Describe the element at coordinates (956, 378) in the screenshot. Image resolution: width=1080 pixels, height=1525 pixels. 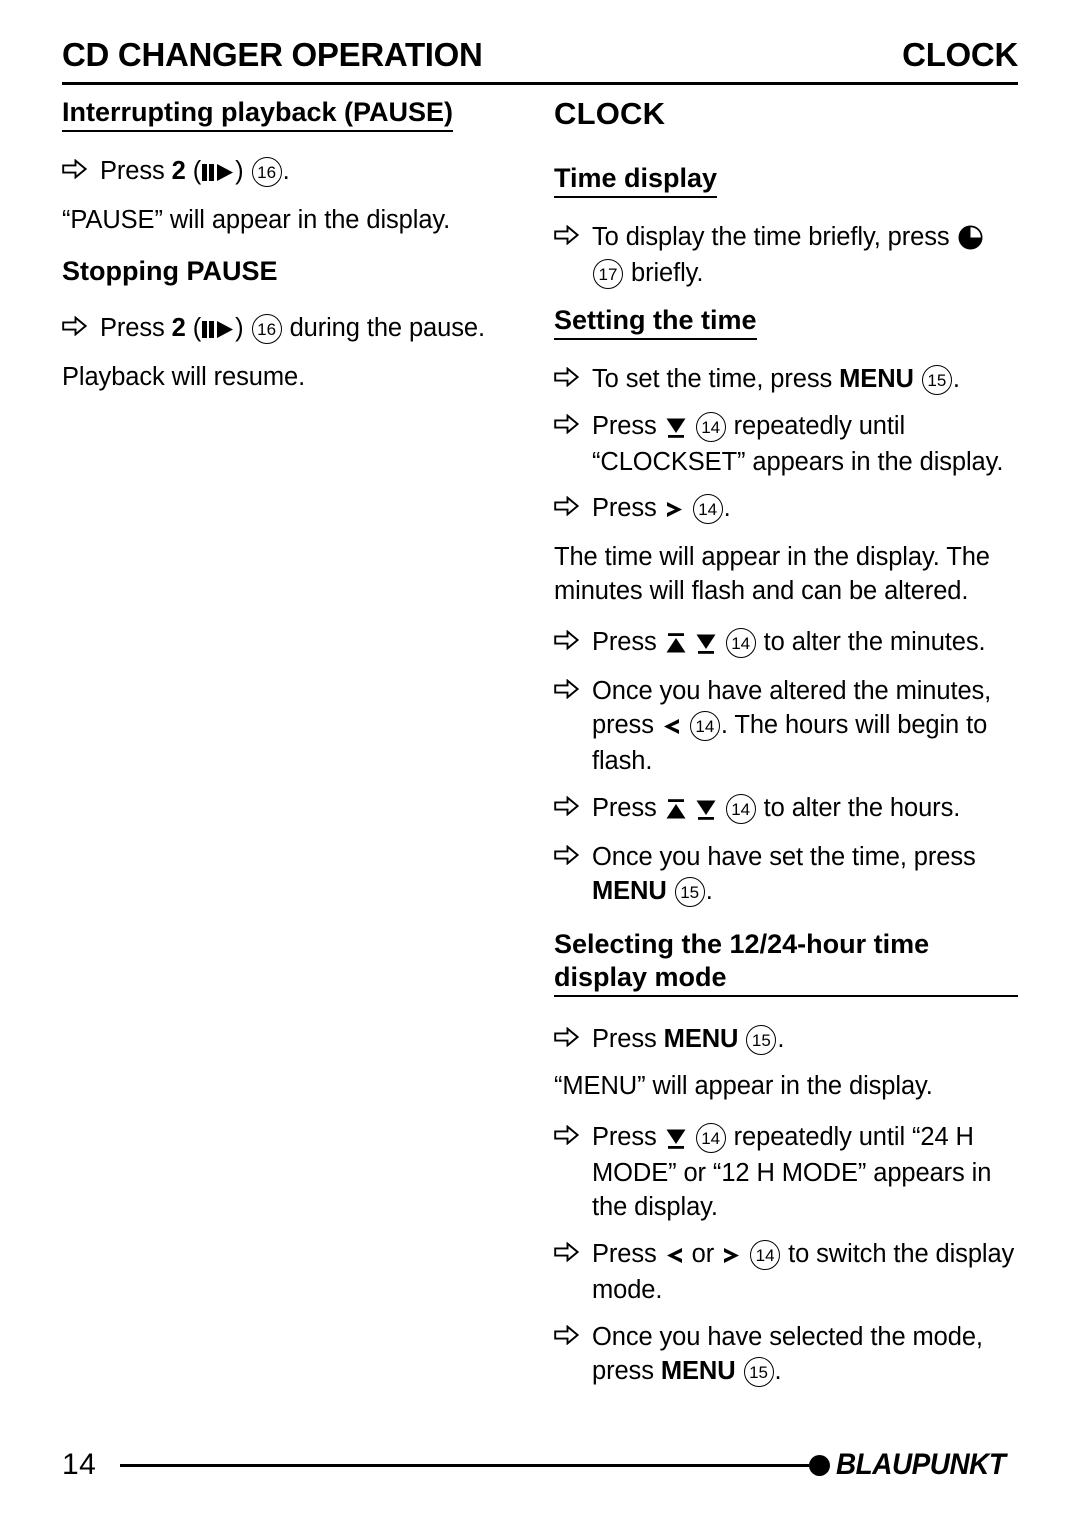
I see `set-time-tail: .` at that location.